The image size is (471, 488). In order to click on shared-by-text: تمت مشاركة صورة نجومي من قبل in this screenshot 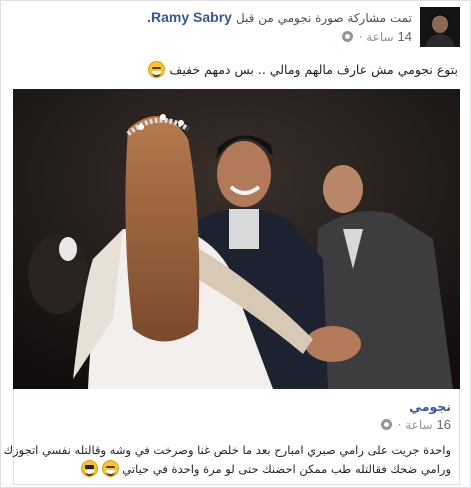, I will do `click(323, 18)`.